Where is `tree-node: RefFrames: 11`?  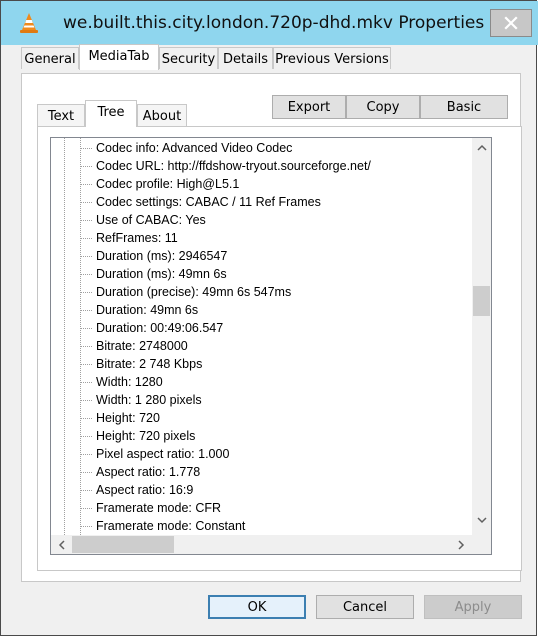 tree-node: RefFrames: 11 is located at coordinates (233, 238).